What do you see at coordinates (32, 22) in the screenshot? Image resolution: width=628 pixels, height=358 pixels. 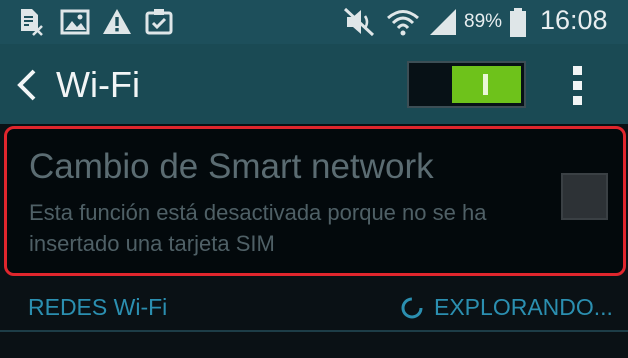 I see `sim-card-blocked-icon` at bounding box center [32, 22].